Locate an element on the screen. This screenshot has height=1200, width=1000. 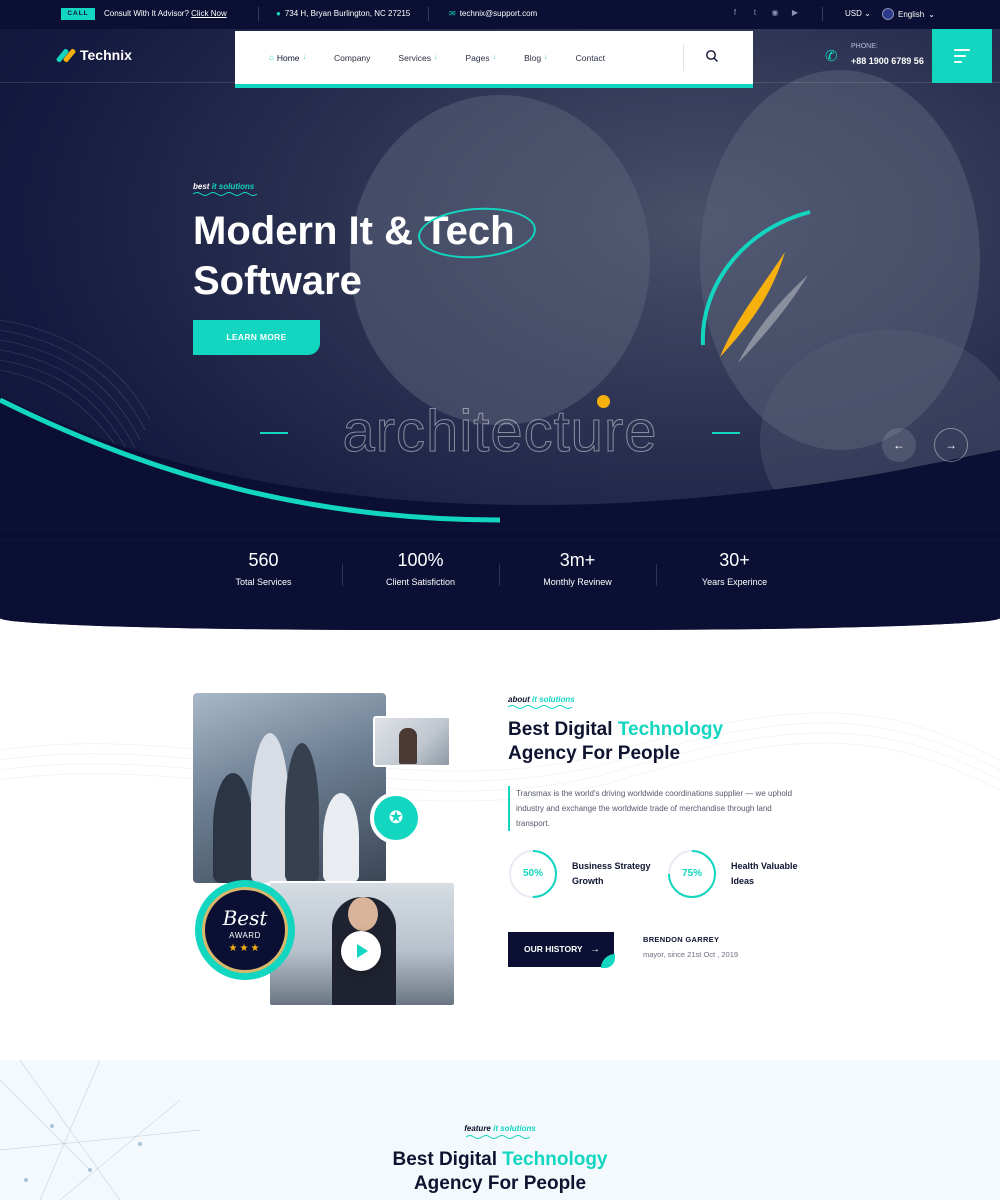
stat-item: 3m+ Monthly Revinew is located at coordinates (577, 575).